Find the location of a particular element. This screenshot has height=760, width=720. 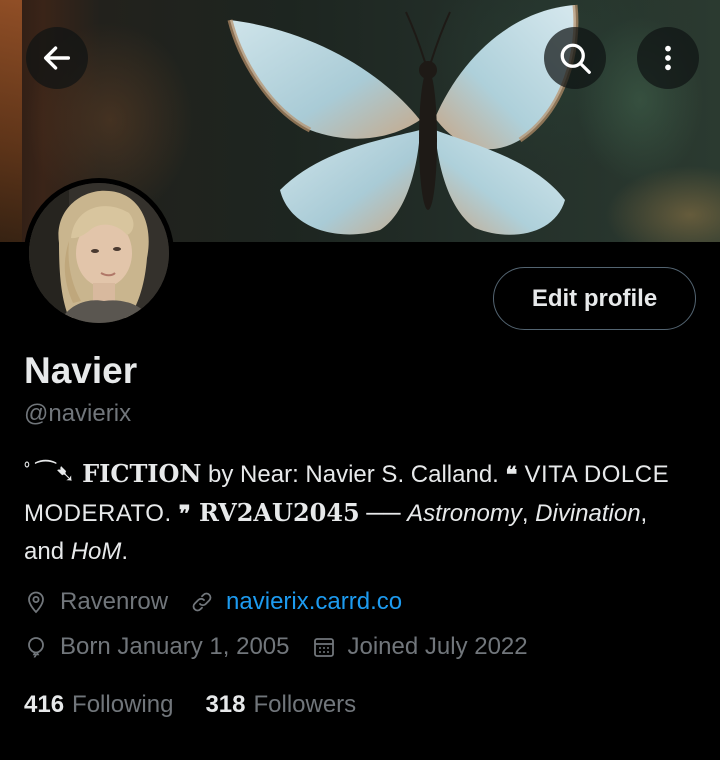

avatar-portrait is located at coordinates (99, 253).